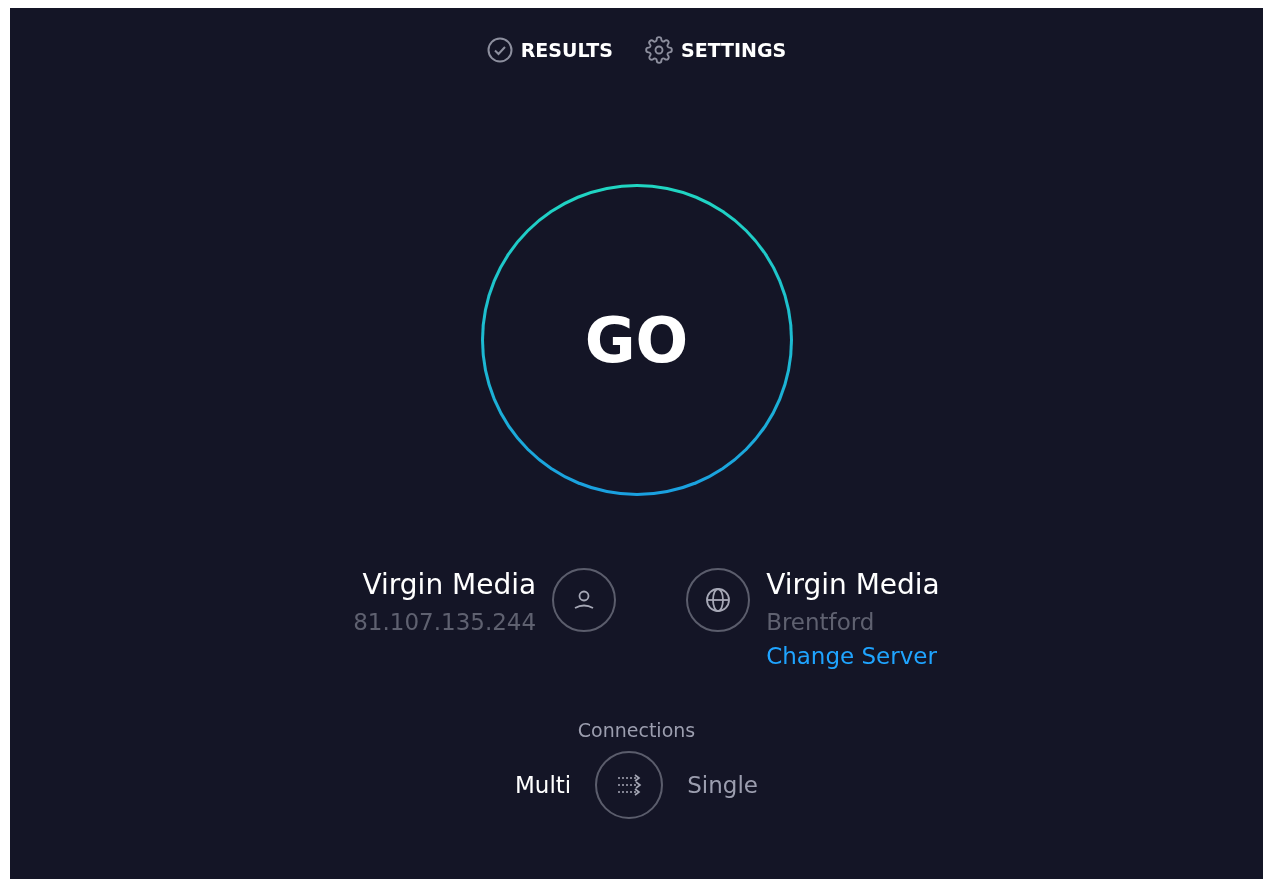 The width and height of the screenshot is (1263, 879). What do you see at coordinates (853, 584) in the screenshot?
I see `server-name: Virgin Media` at bounding box center [853, 584].